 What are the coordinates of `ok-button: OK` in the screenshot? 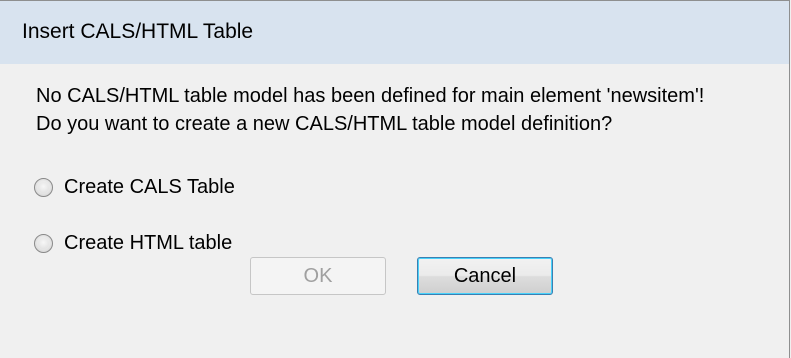 It's located at (318, 276).